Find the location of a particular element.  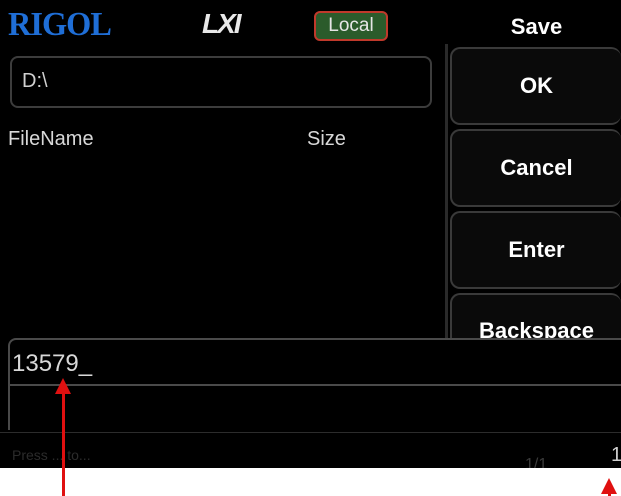

divider is located at coordinates (446, 194).